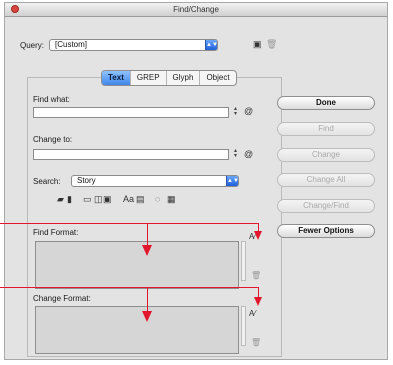  What do you see at coordinates (147, 250) in the screenshot?
I see `annotation-arrowhead-find-center` at bounding box center [147, 250].